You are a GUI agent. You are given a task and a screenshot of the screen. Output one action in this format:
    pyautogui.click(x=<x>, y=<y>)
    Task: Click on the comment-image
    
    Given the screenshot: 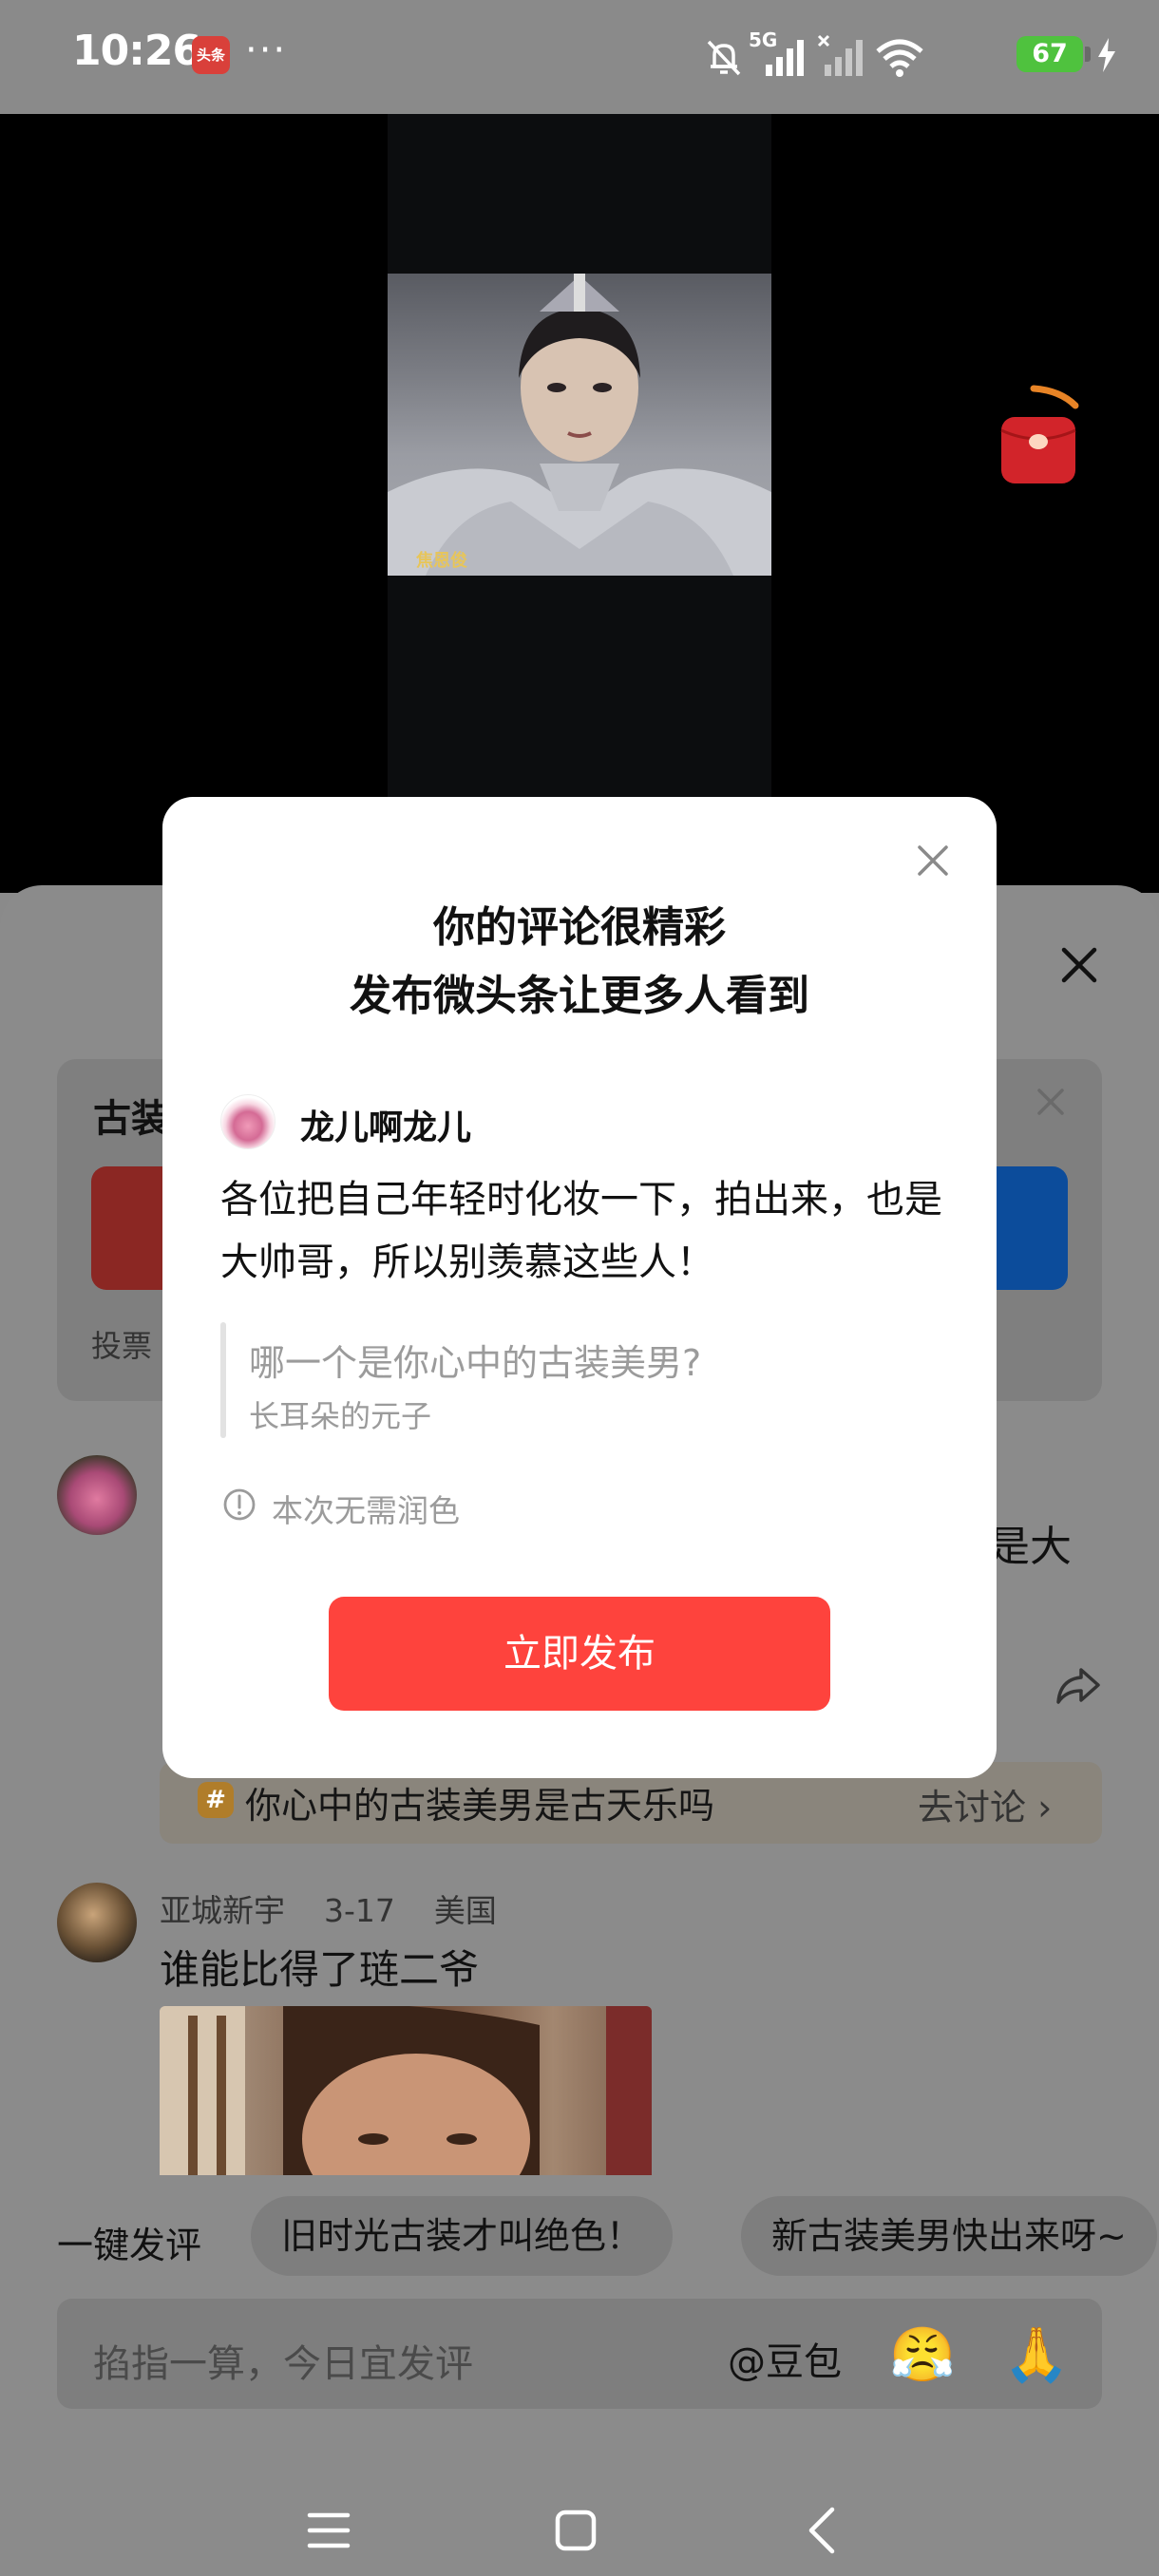 What is the action you would take?
    pyautogui.click(x=406, y=2090)
    